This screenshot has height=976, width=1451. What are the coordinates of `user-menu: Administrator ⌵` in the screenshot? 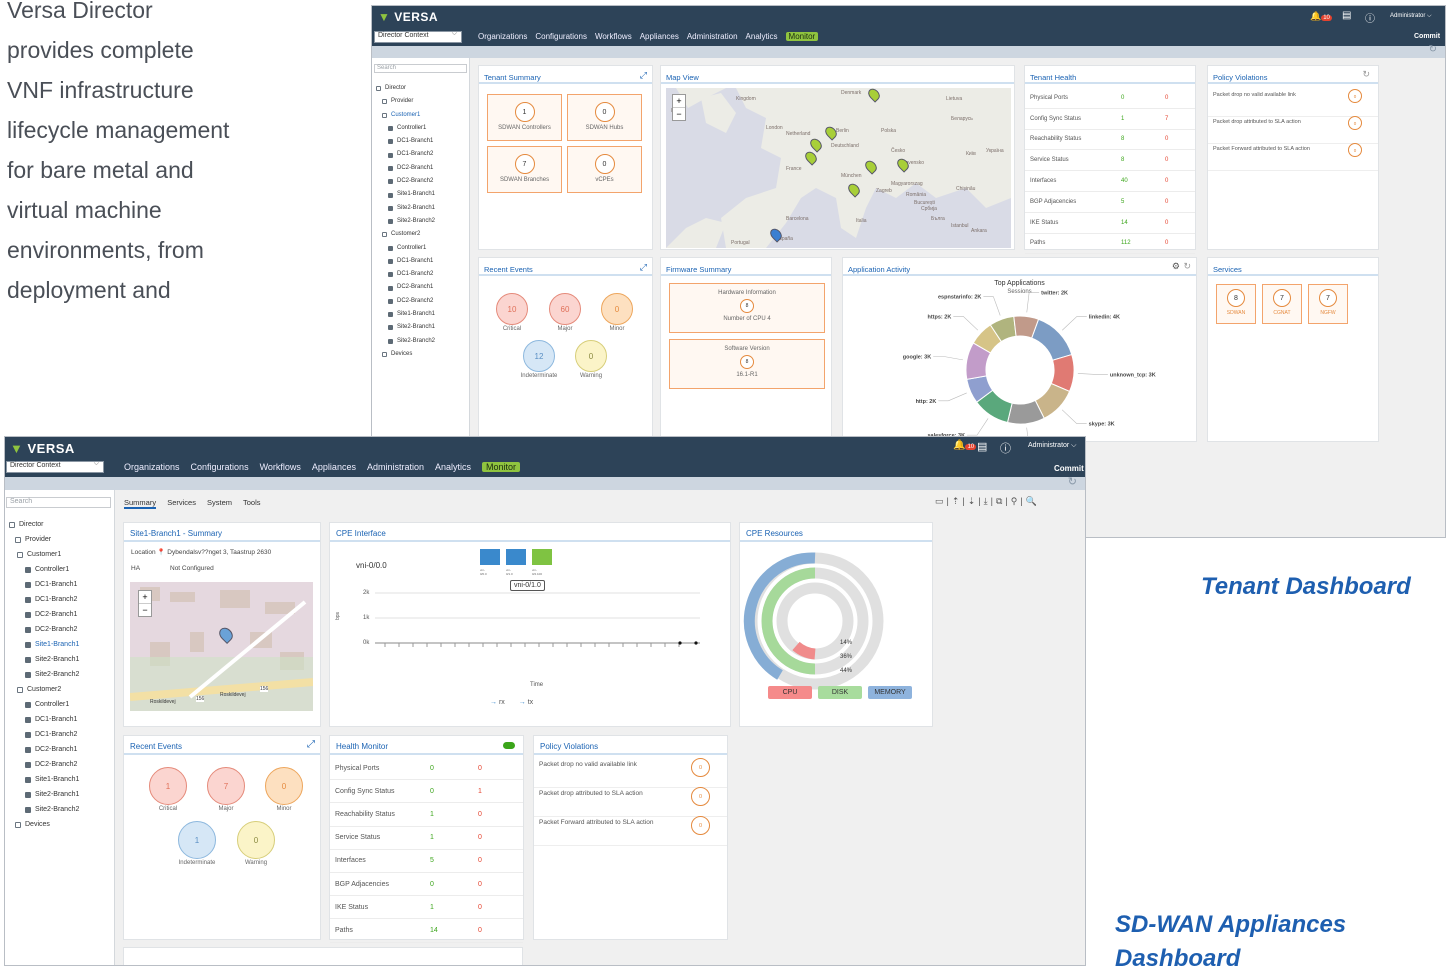 It's located at (1411, 16).